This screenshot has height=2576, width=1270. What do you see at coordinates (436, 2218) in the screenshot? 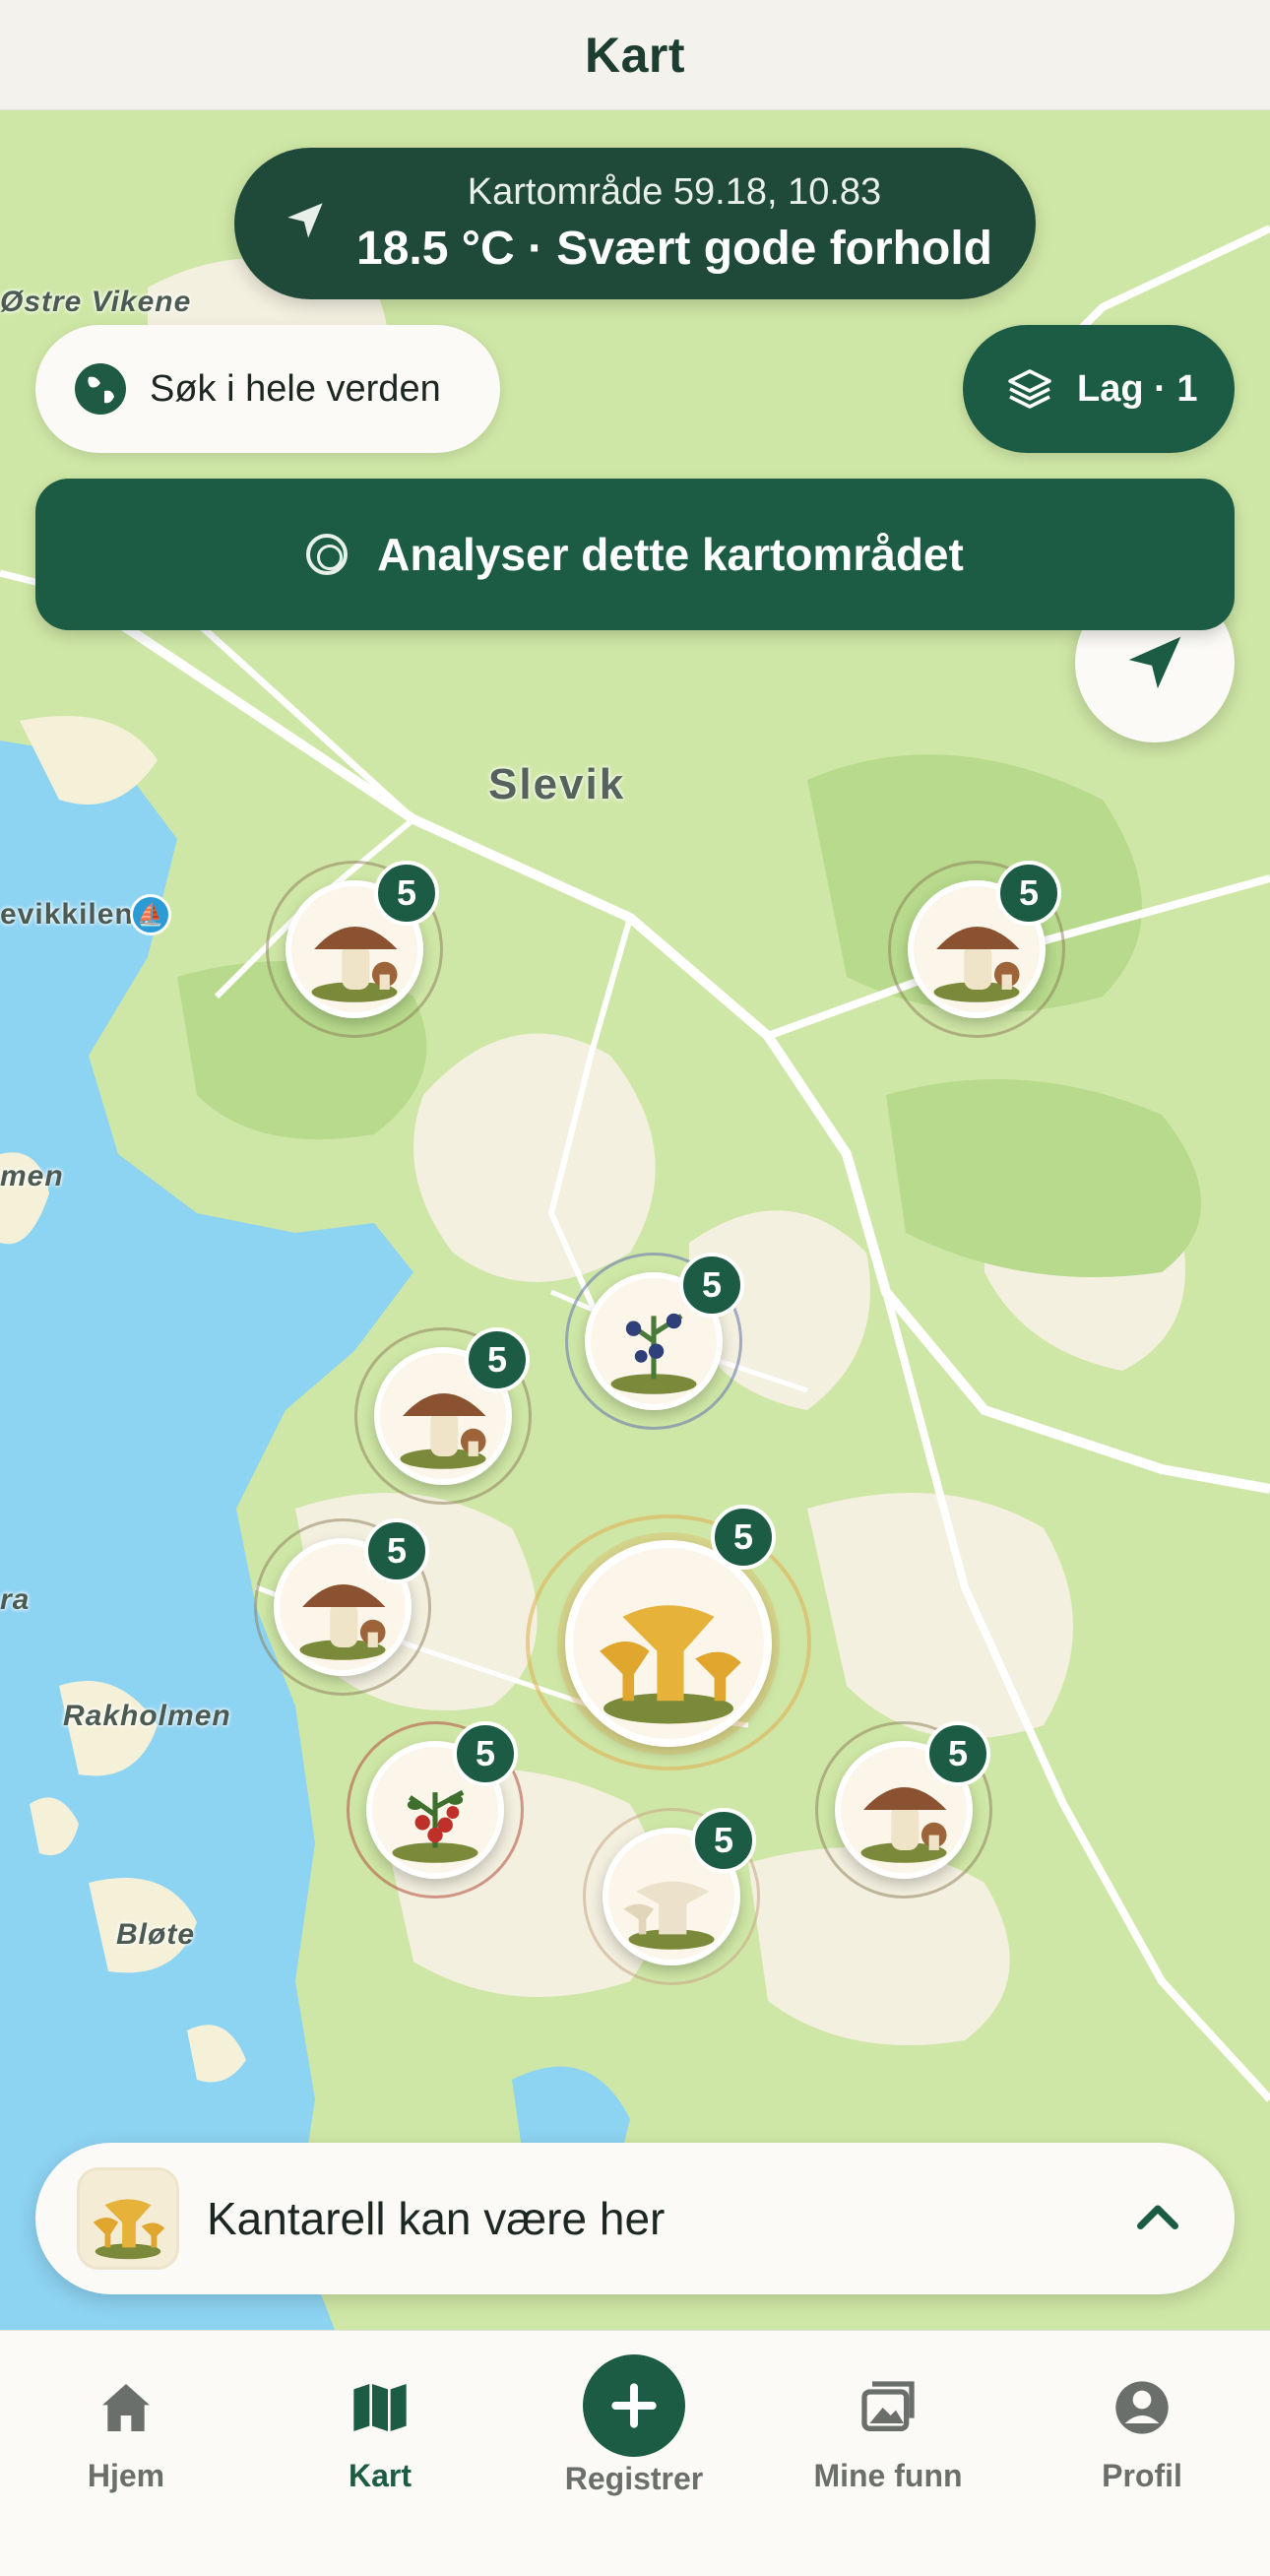
I see `species-suggestion-label: Kantarell kan være her` at bounding box center [436, 2218].